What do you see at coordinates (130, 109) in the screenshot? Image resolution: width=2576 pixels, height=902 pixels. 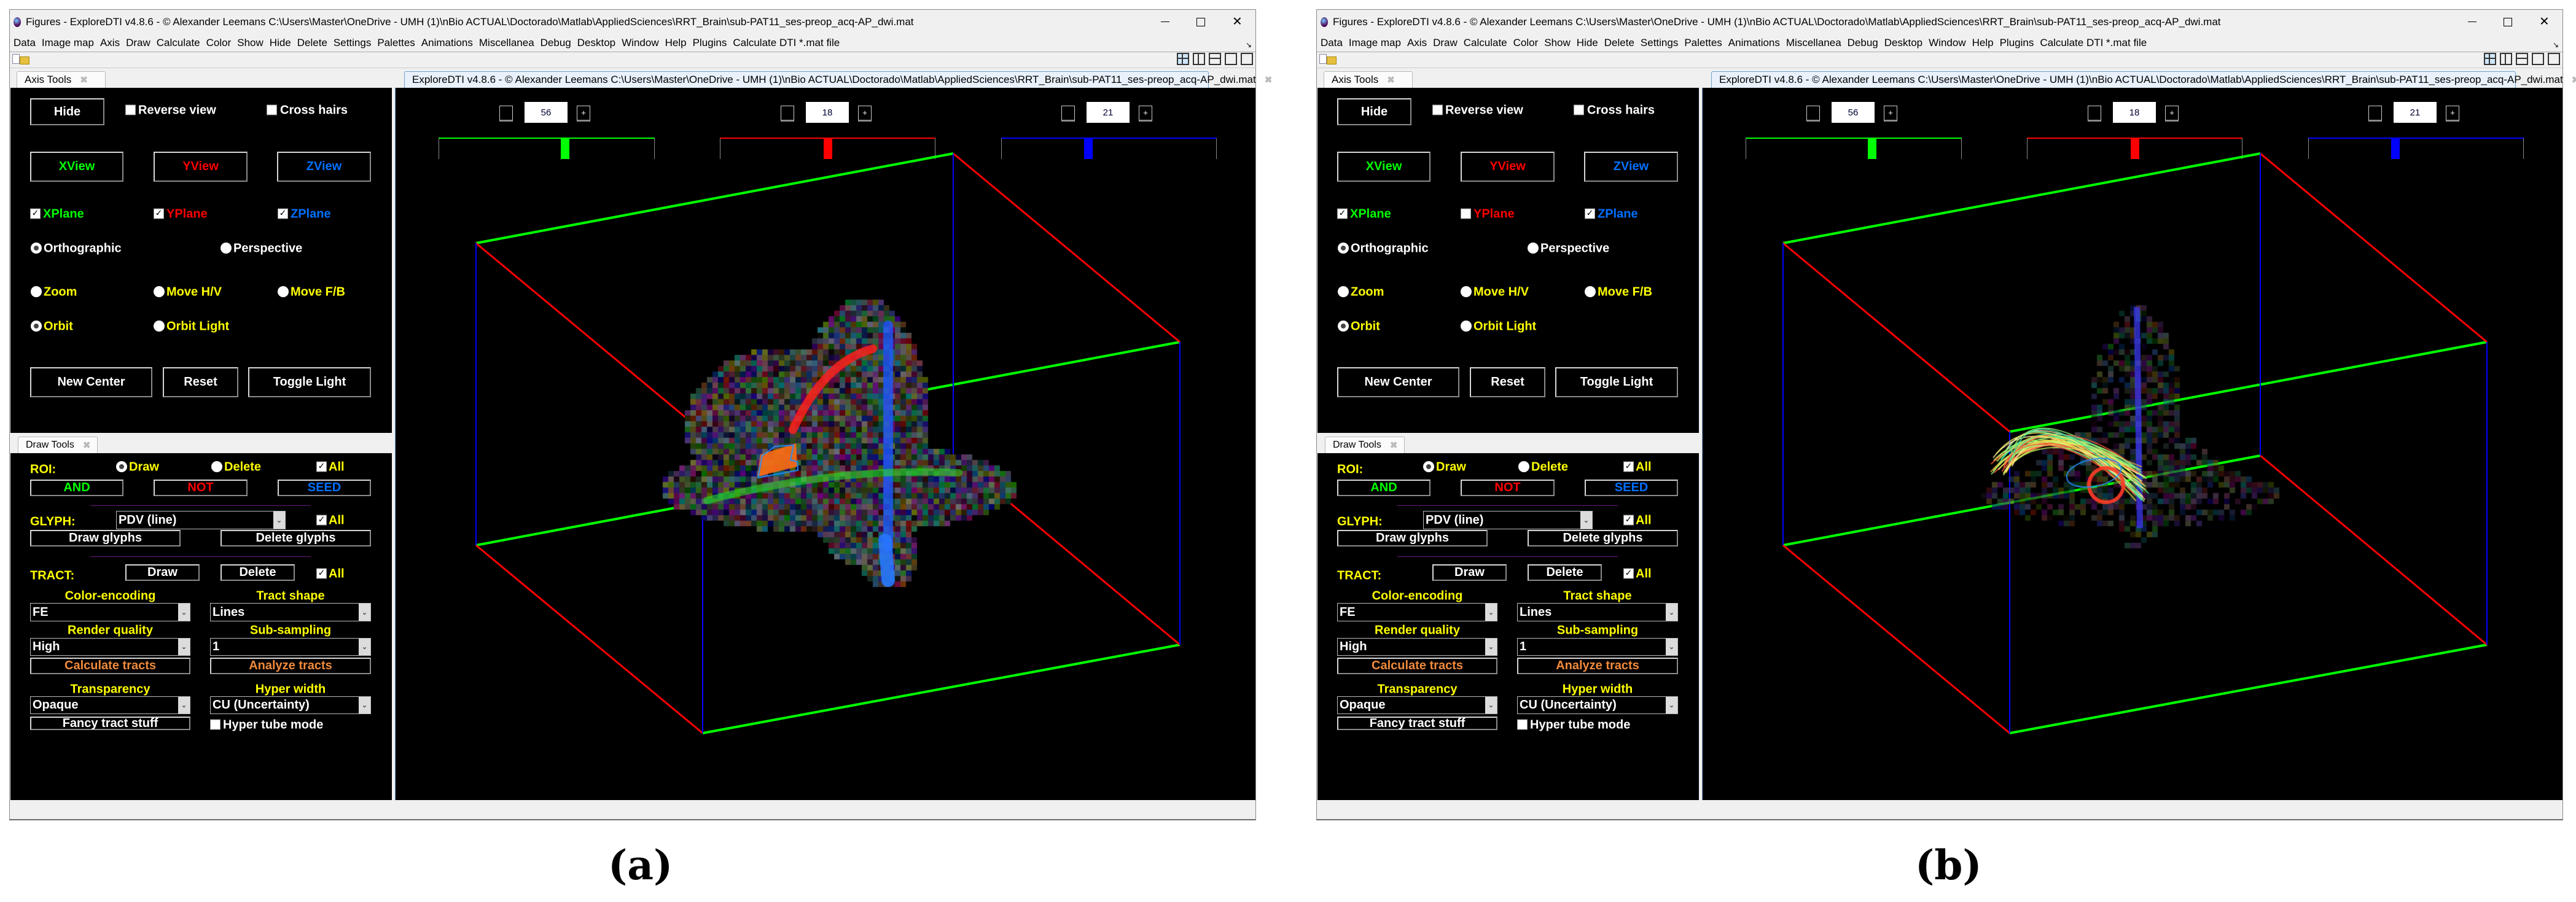 I see `reverse-view-checkbox` at bounding box center [130, 109].